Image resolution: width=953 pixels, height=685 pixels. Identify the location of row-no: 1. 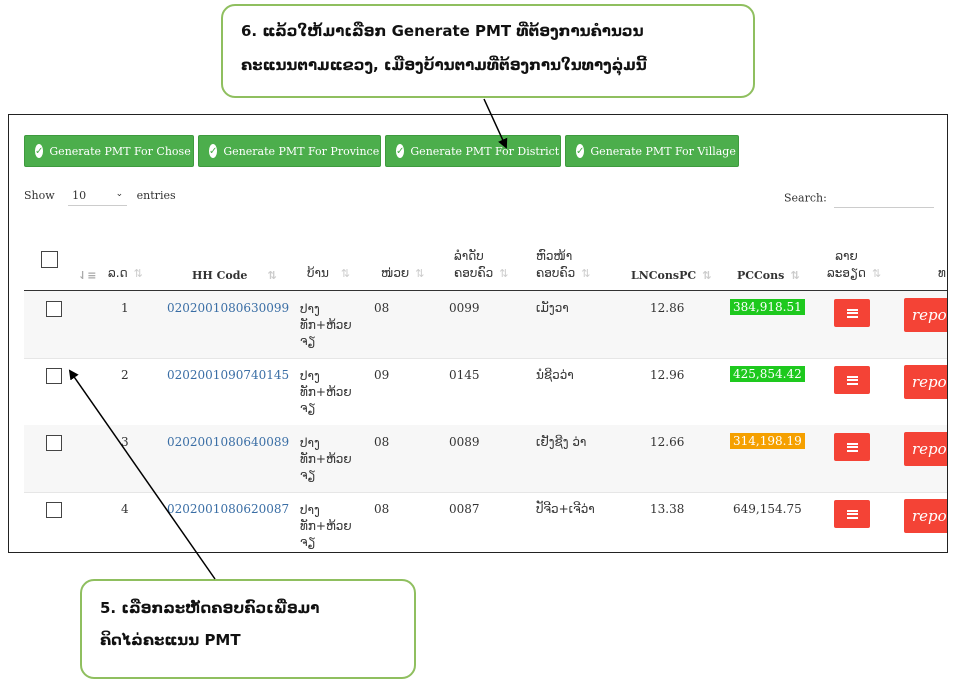
(125, 308).